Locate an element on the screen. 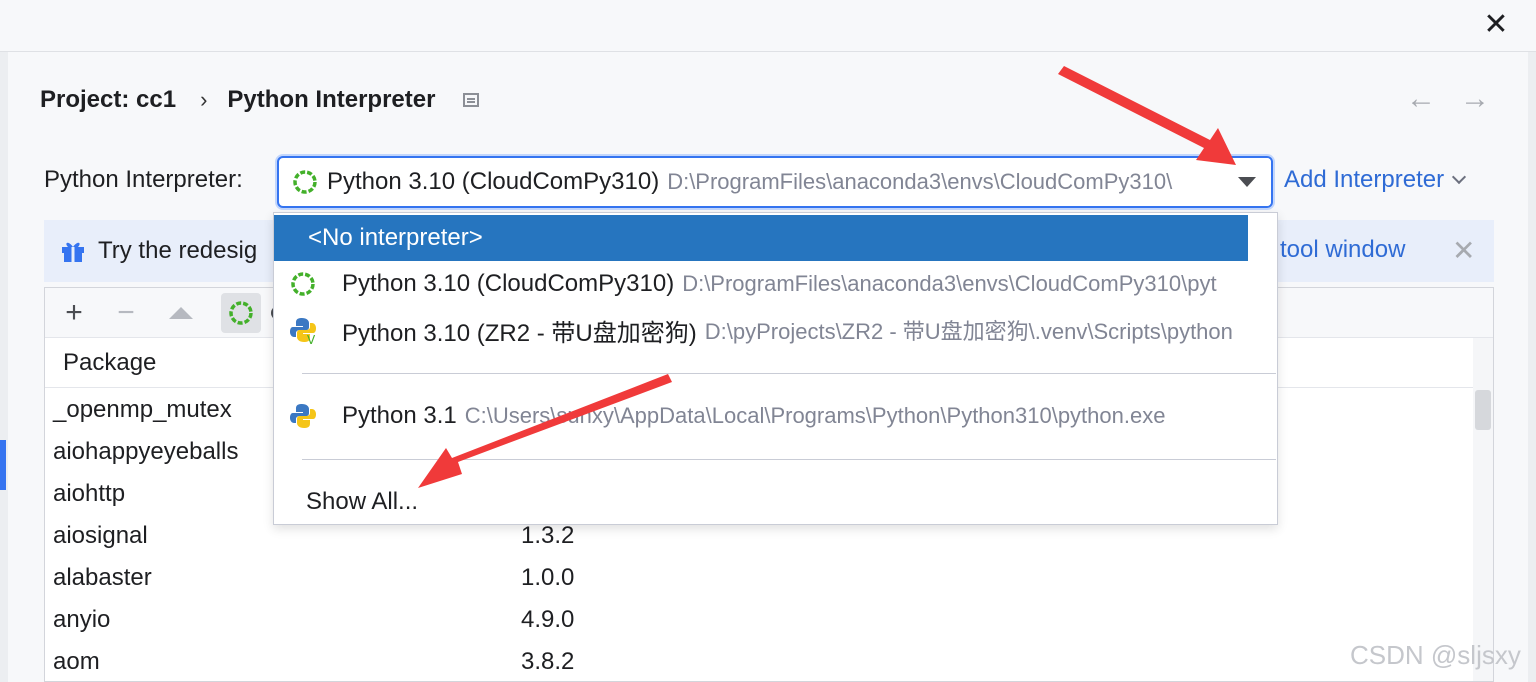  dropdown-item-label: <No interpreter> is located at coordinates (395, 237).